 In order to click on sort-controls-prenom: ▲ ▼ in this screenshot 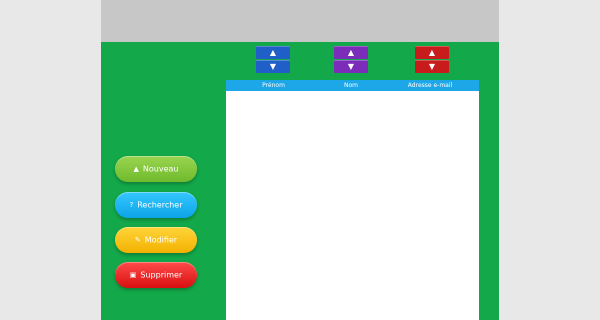, I will do `click(273, 60)`.